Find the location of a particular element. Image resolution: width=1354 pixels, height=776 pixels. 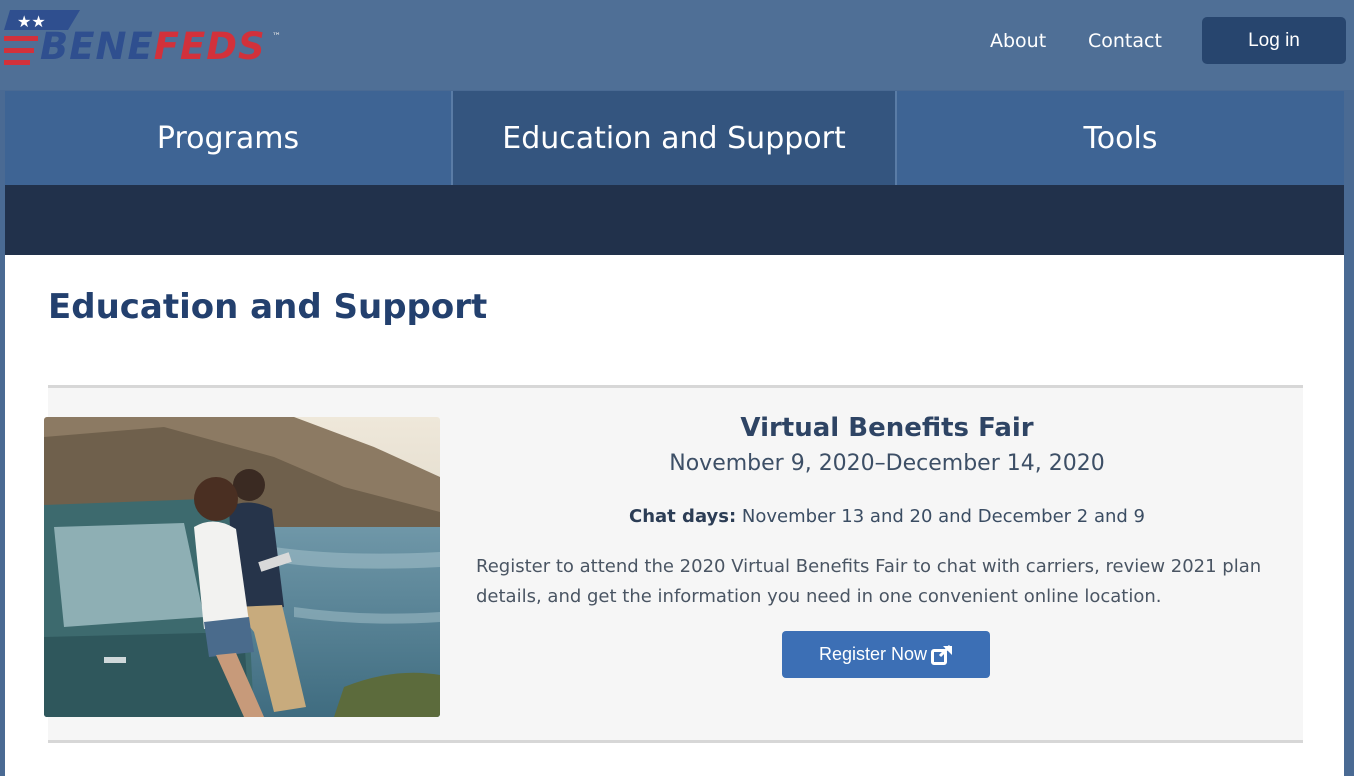

tab-education-and-support: Education and Support is located at coordinates (675, 138).